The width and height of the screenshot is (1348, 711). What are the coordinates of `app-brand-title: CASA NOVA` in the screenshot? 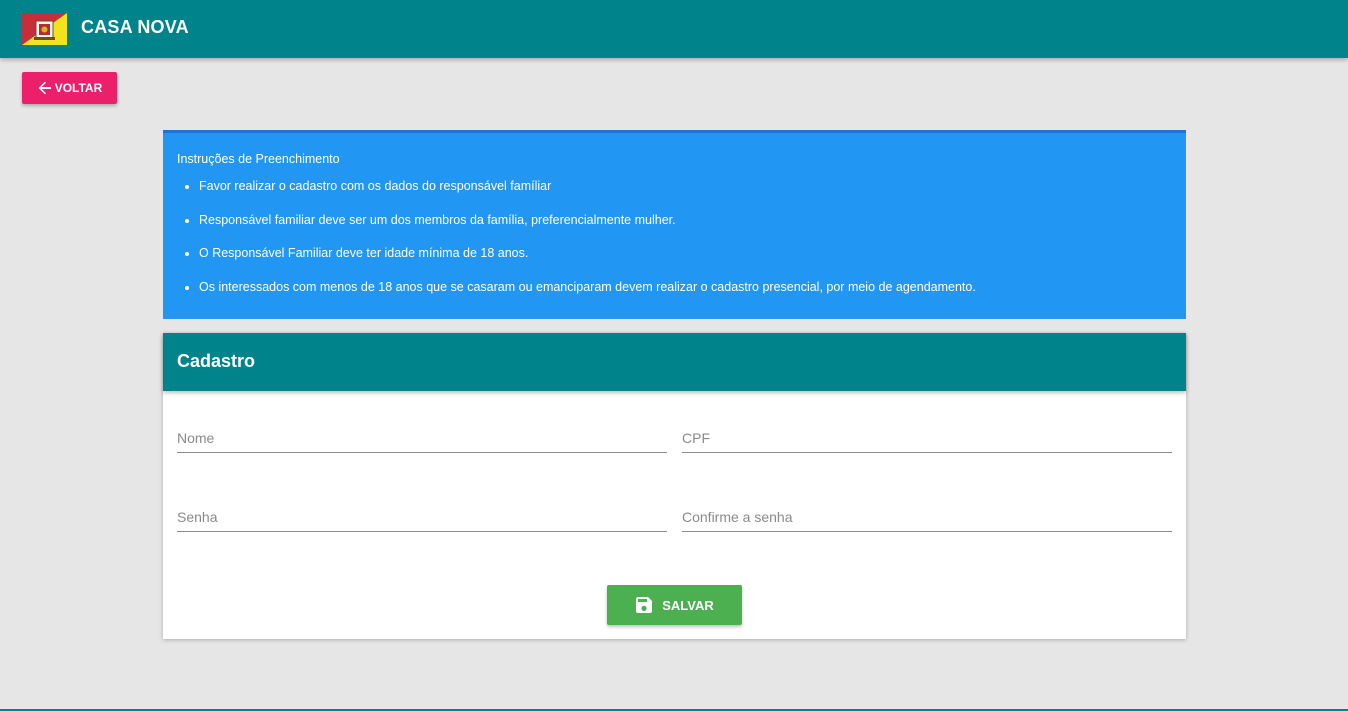 It's located at (135, 27).